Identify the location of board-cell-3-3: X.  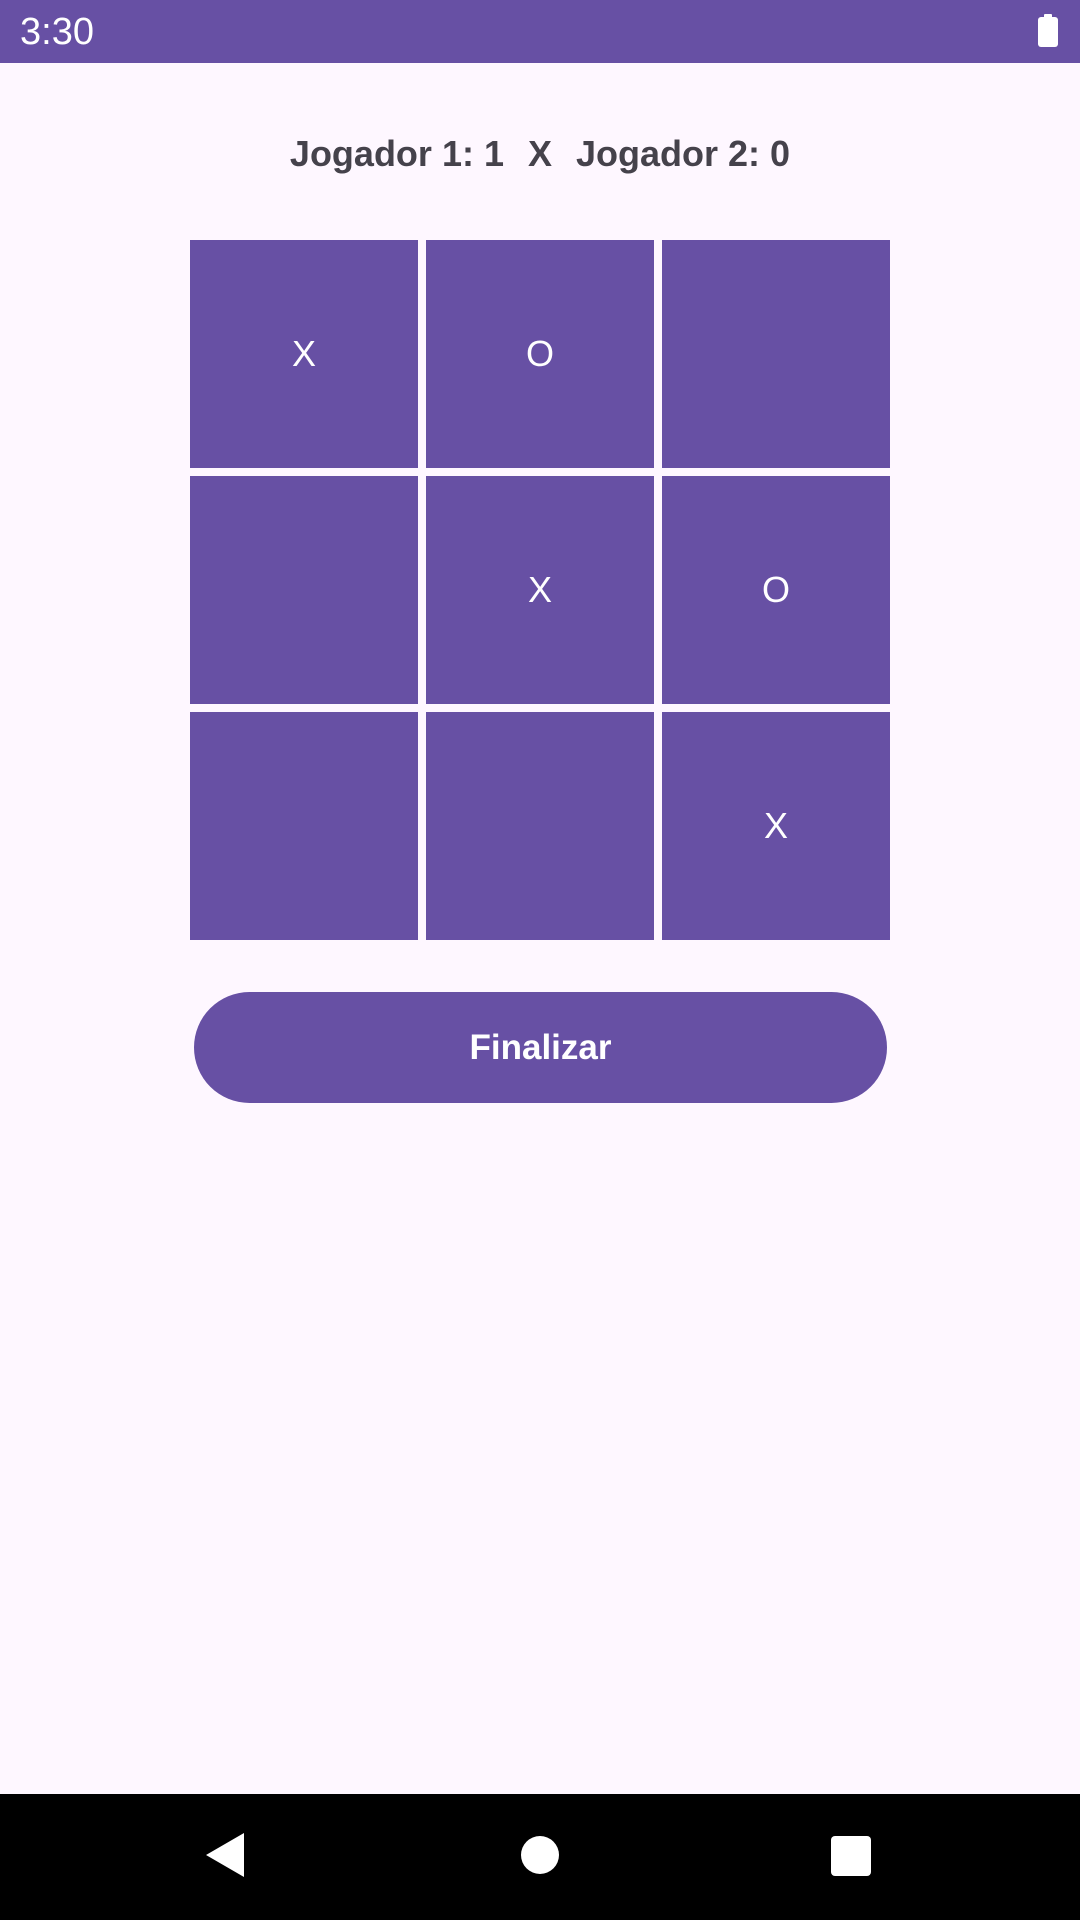
(776, 826).